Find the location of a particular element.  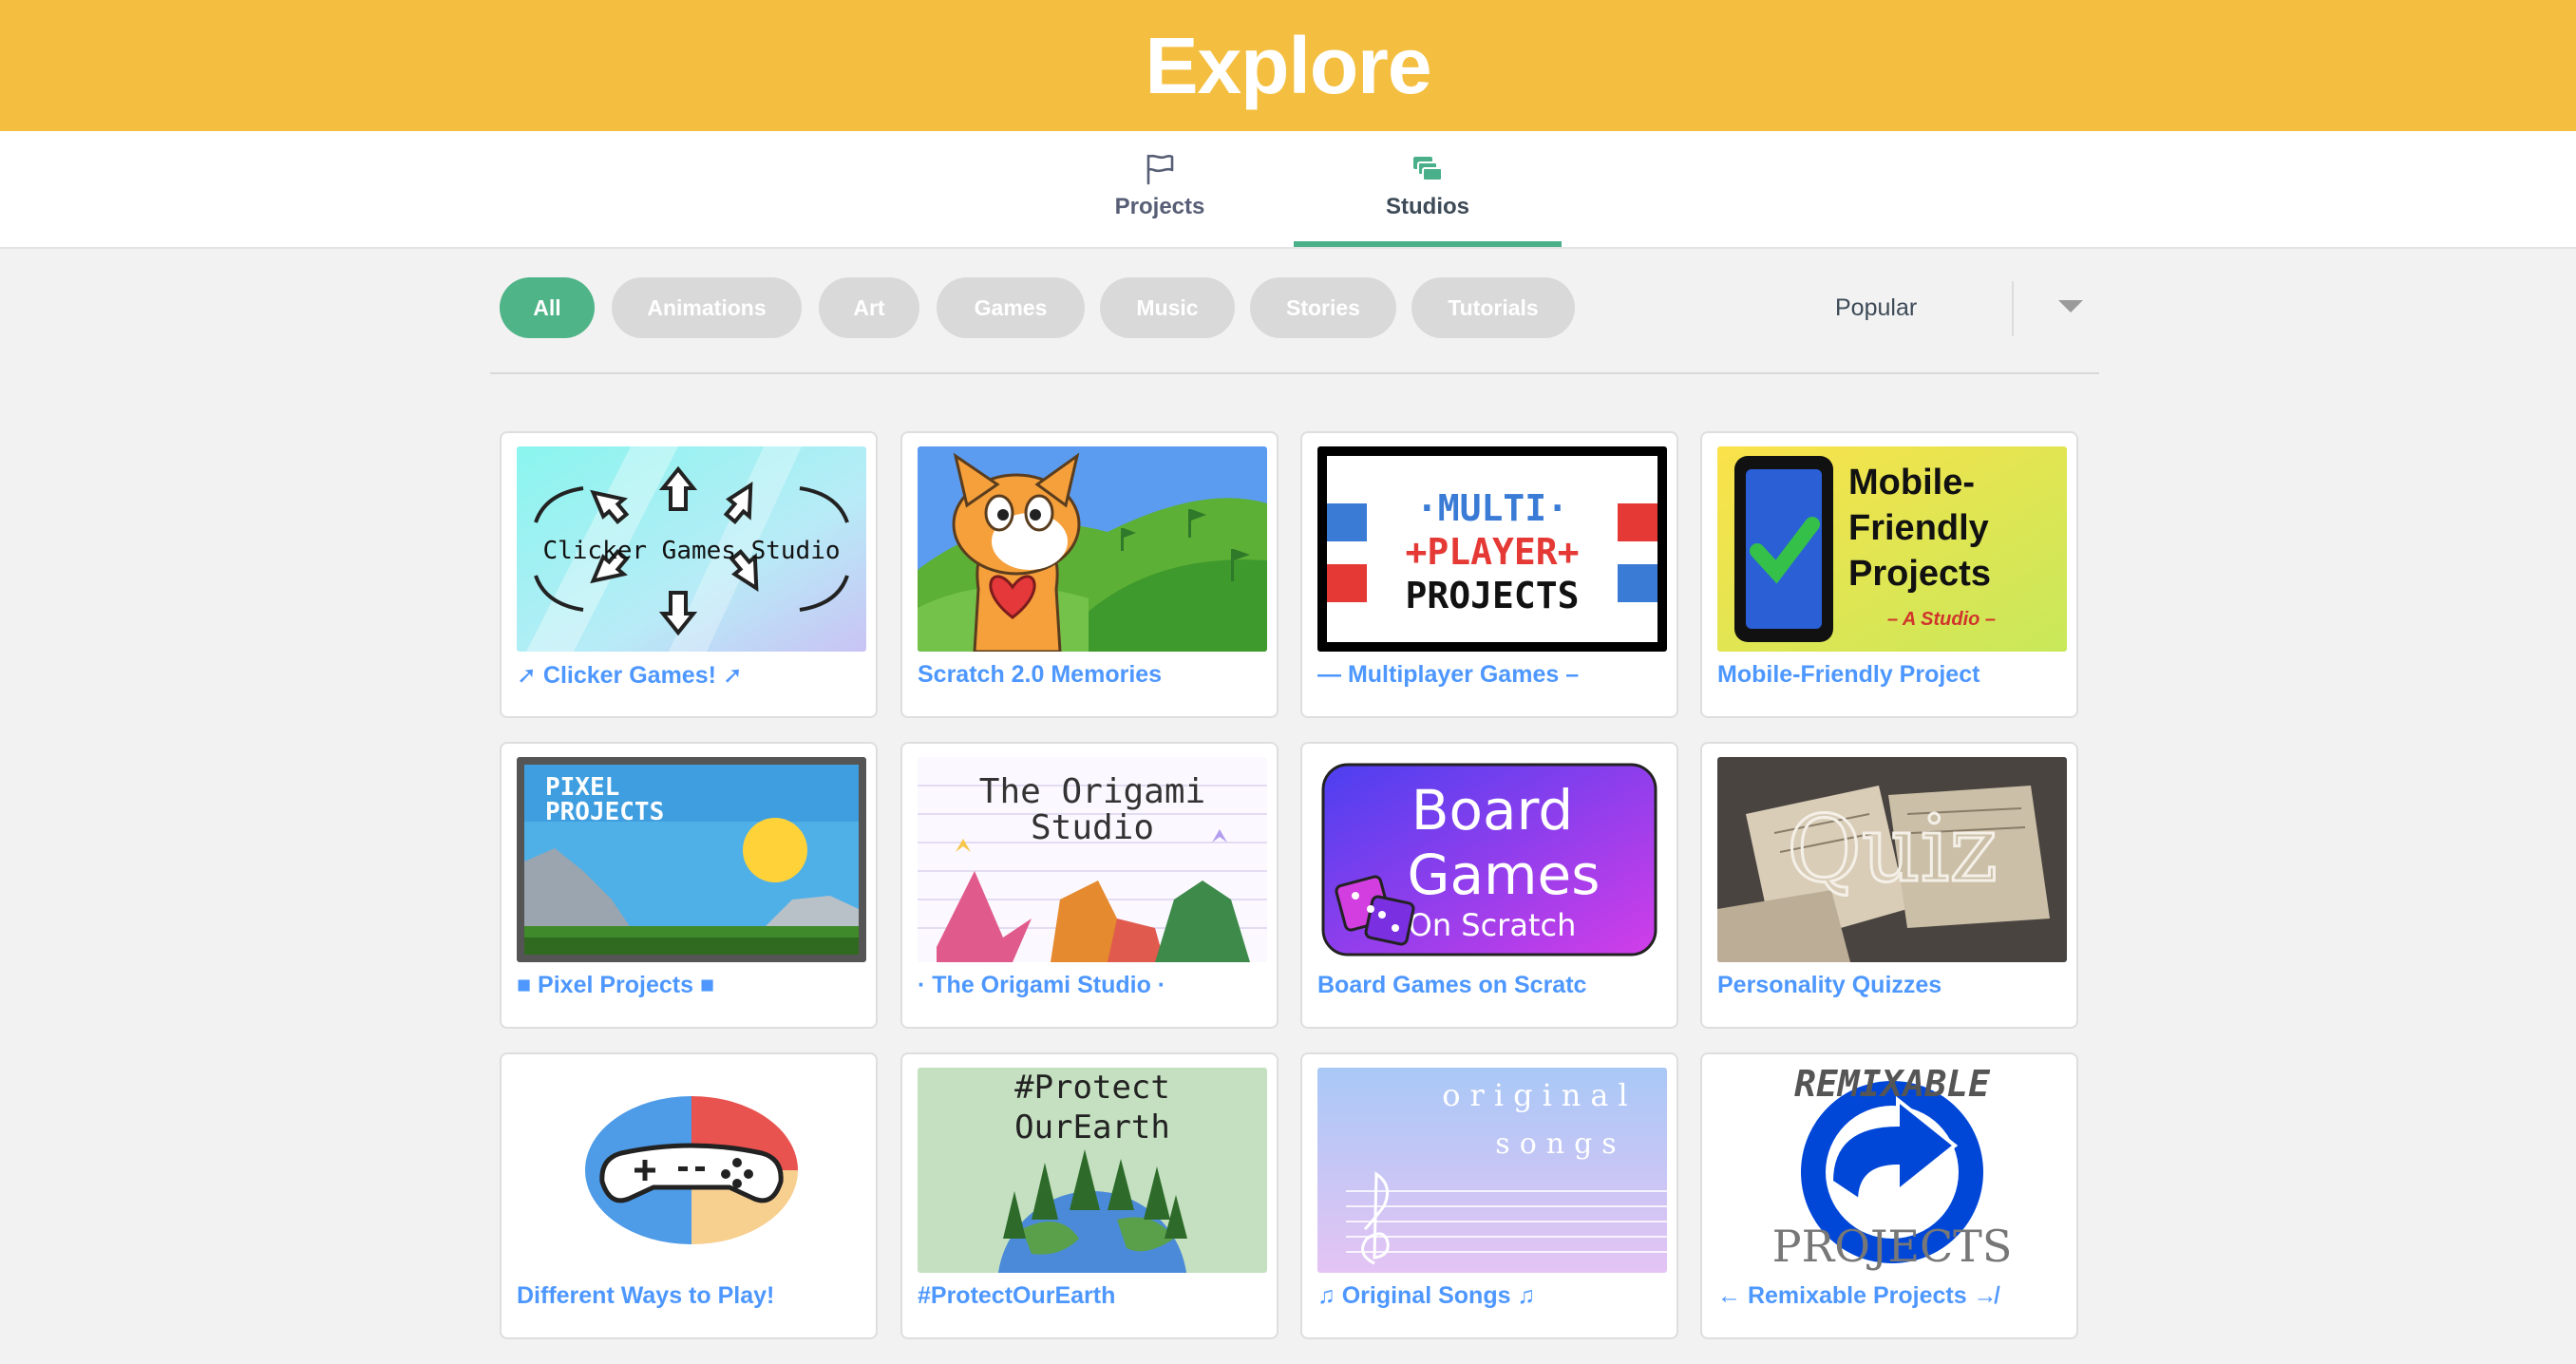

original-songs-thumbnail-image: original songs is located at coordinates (1492, 1170).